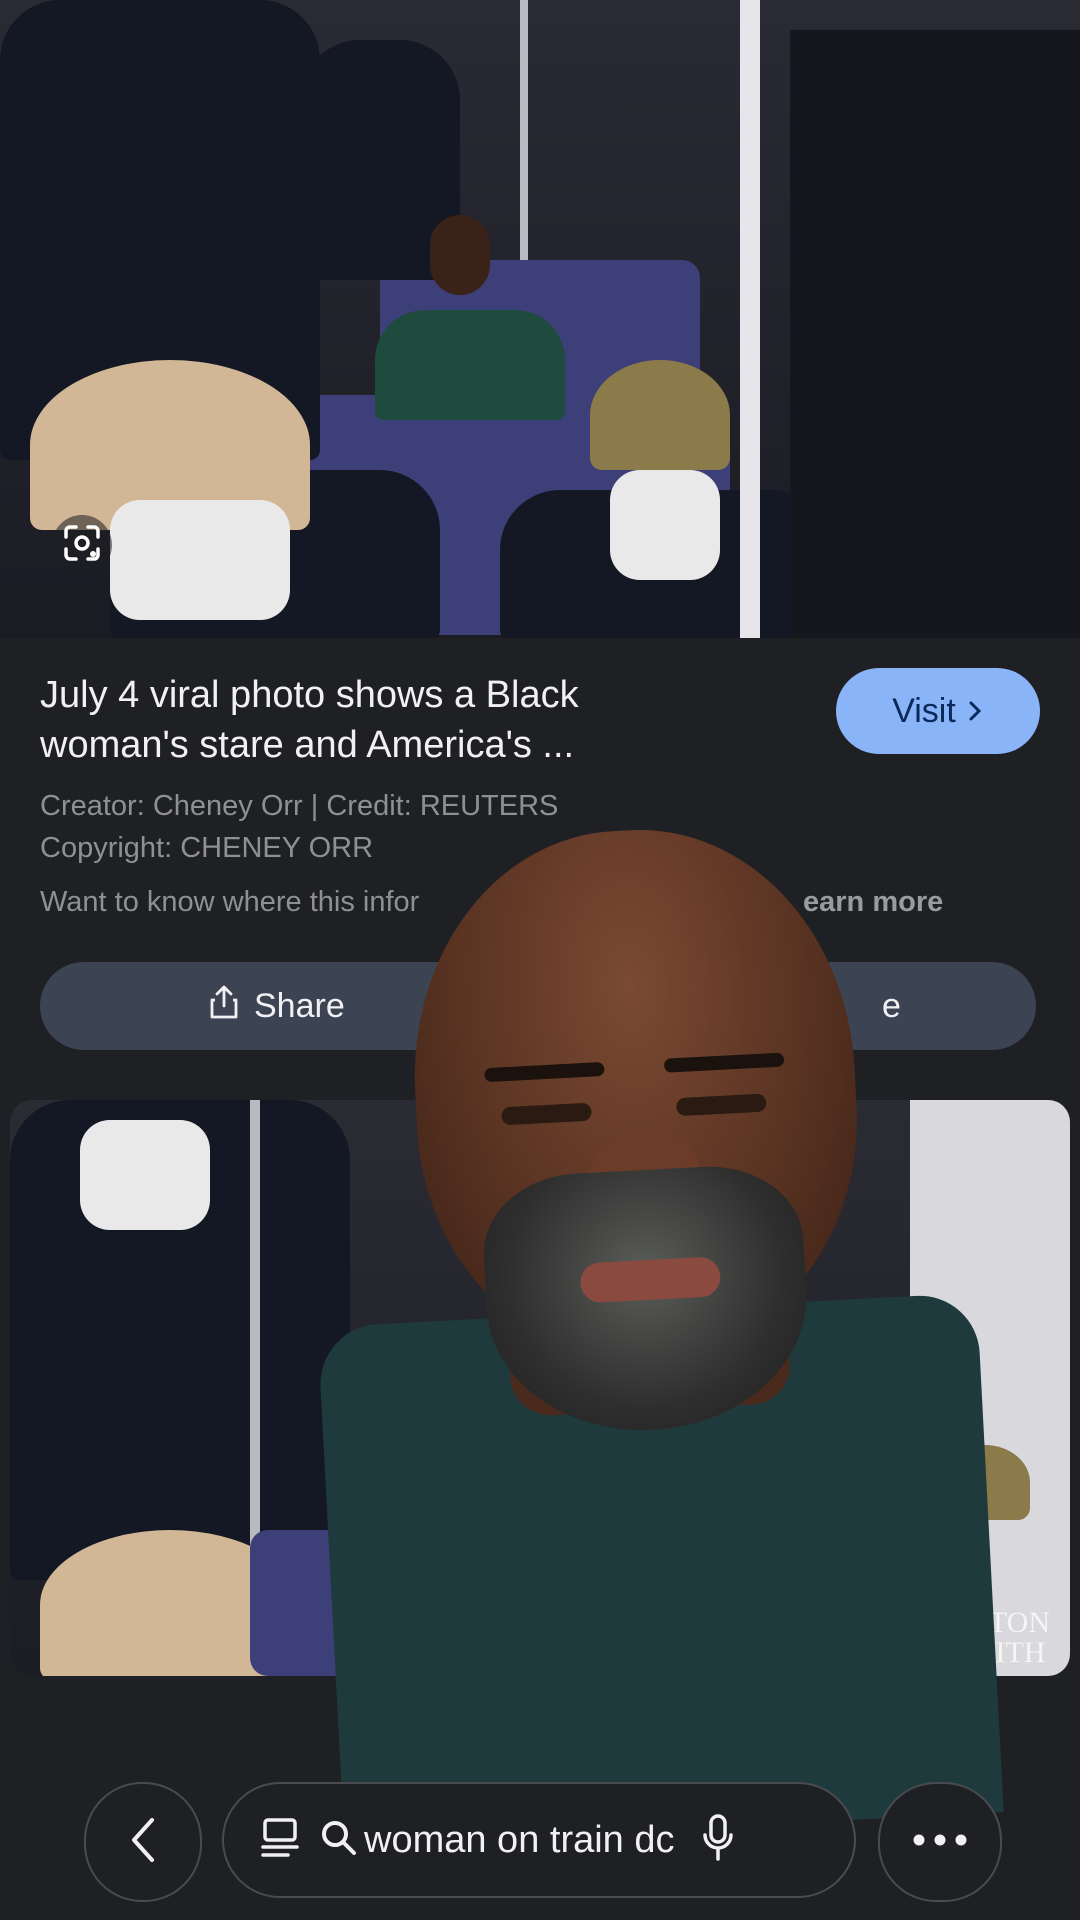 This screenshot has width=1080, height=1920. I want to click on window, so click(935, 334).